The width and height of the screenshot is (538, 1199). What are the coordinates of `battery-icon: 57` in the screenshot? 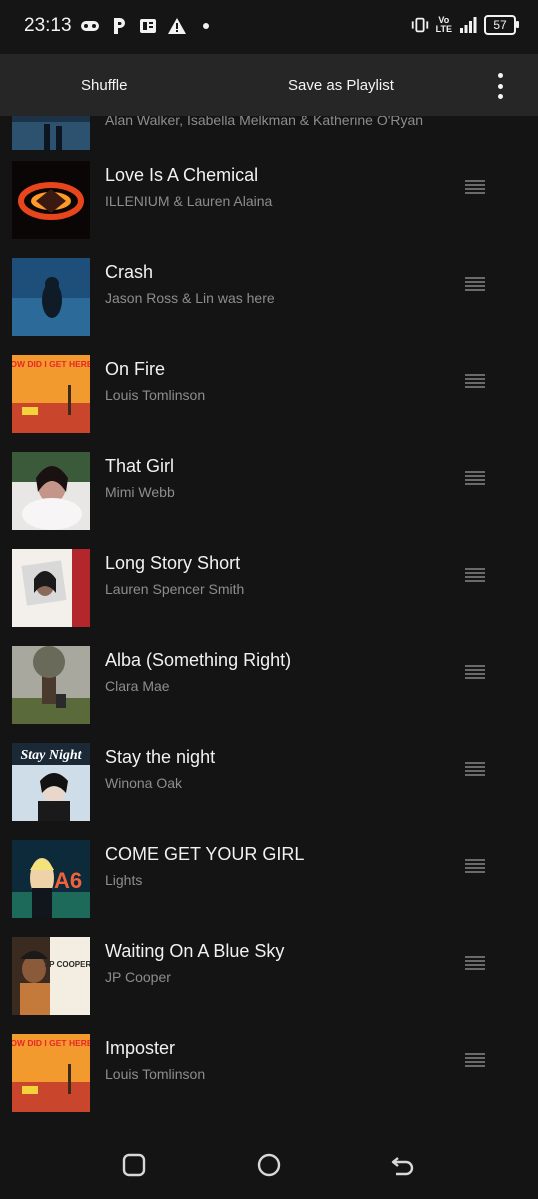 It's located at (501, 25).